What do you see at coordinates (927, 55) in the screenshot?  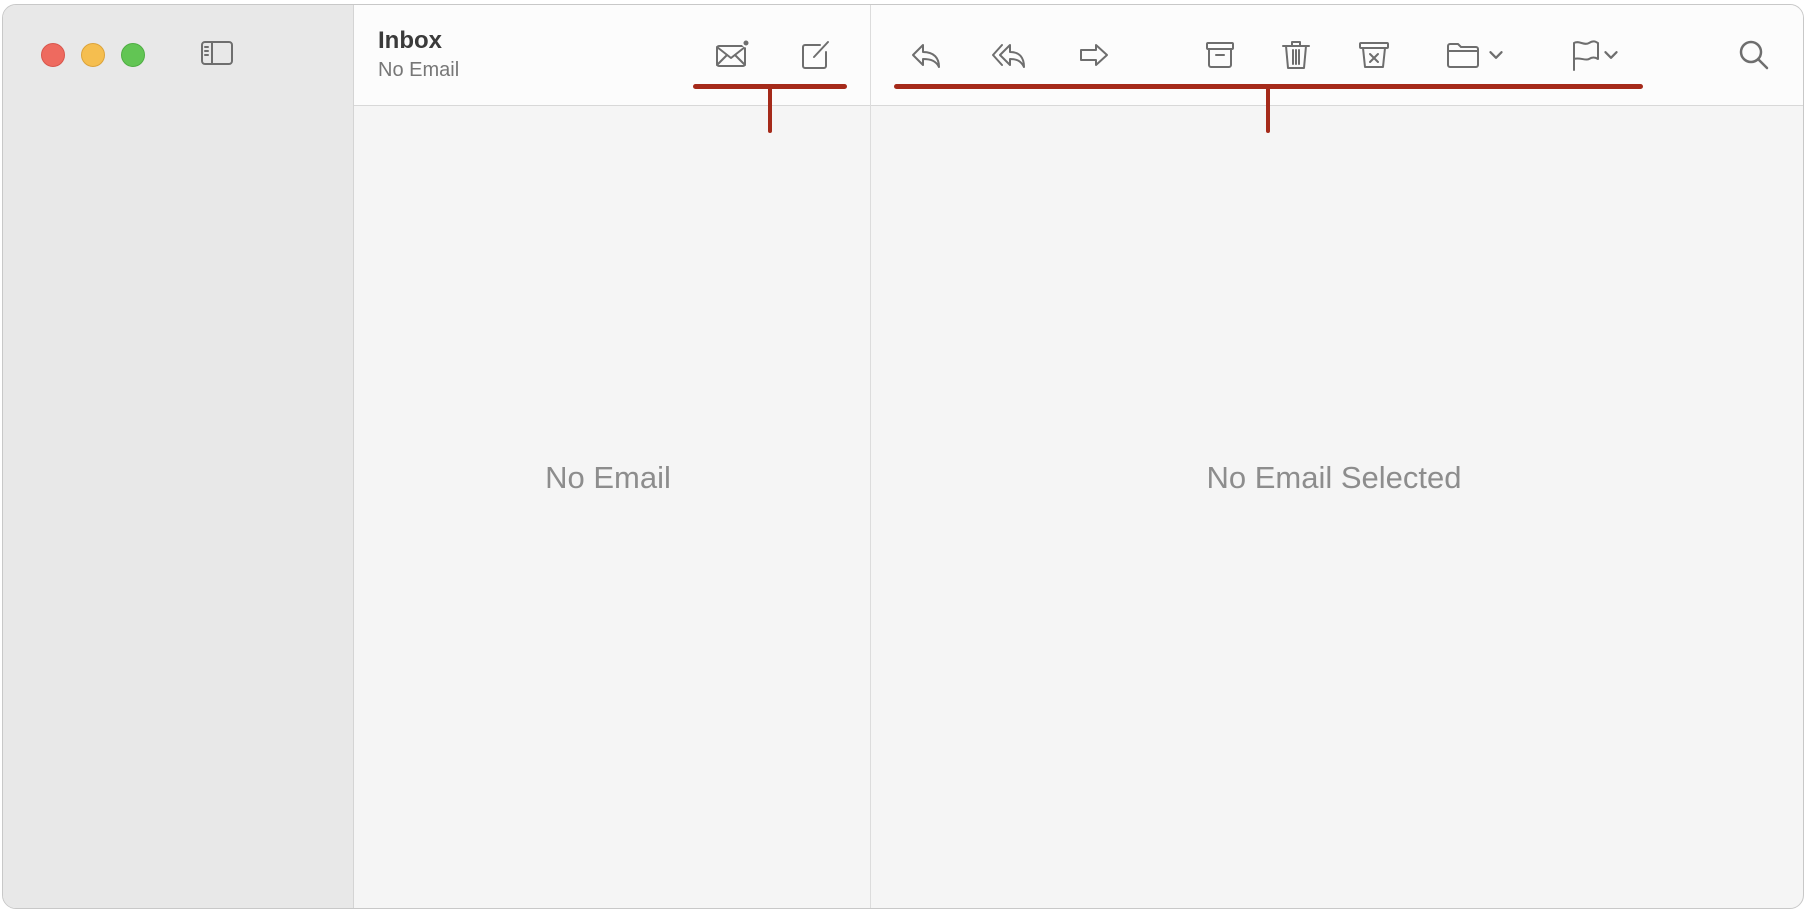 I see `reply-icon` at bounding box center [927, 55].